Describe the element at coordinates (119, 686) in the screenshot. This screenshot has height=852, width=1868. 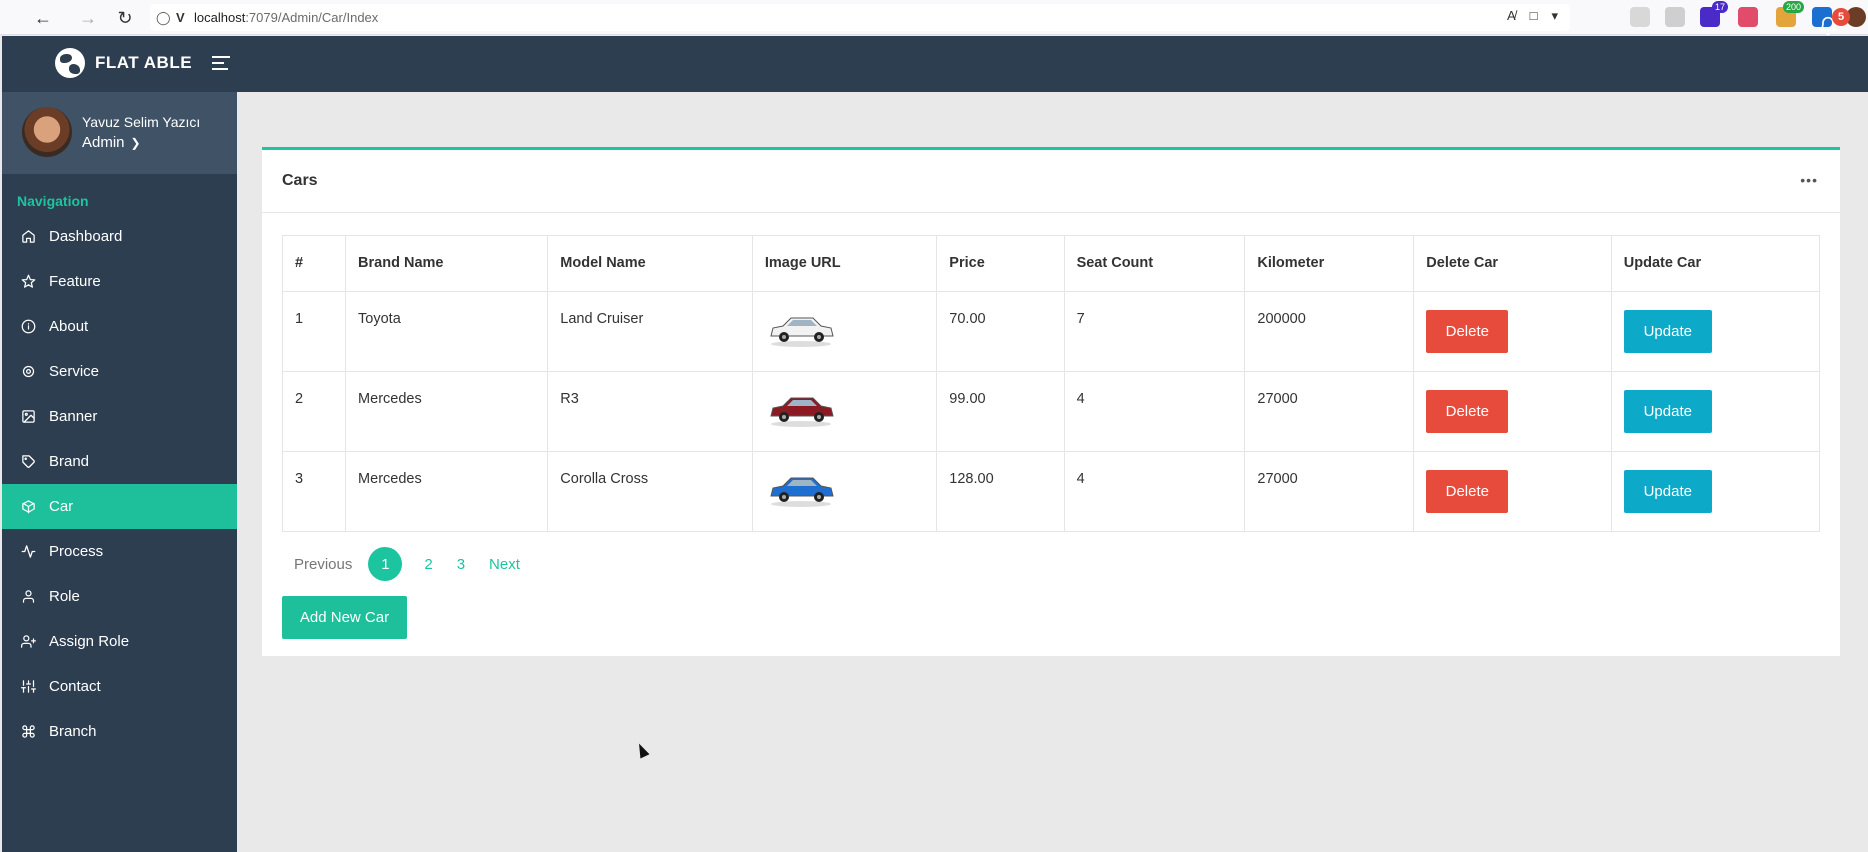
I see `sidebar-item-contact: Contact` at that location.